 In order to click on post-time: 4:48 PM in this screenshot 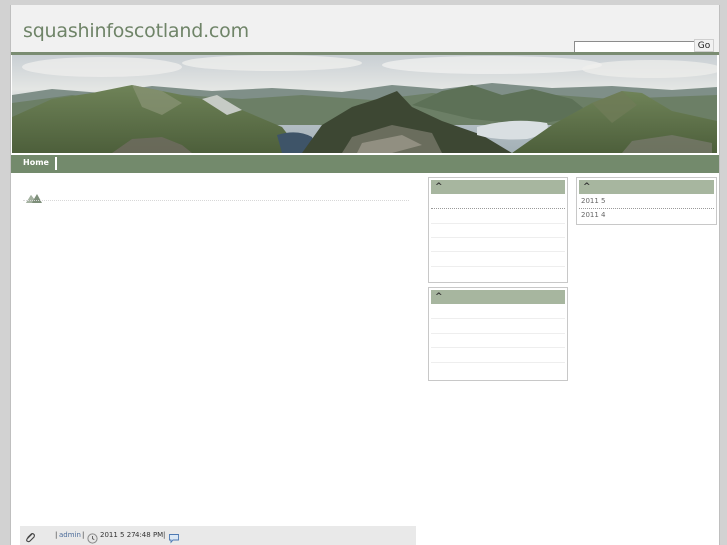, I will do `click(149, 535)`.